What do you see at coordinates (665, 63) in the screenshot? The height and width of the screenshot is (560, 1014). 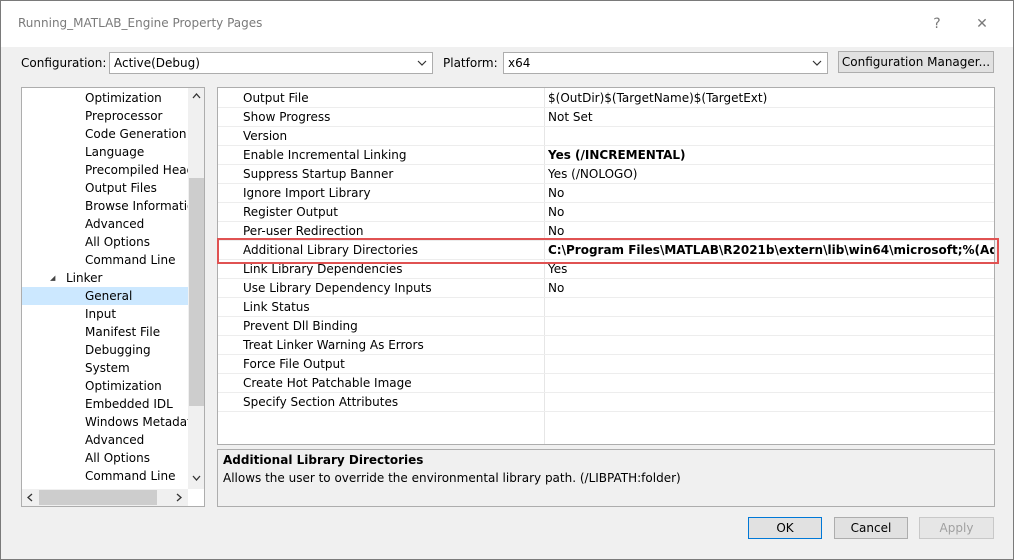 I see `platform-dropdown: x64` at bounding box center [665, 63].